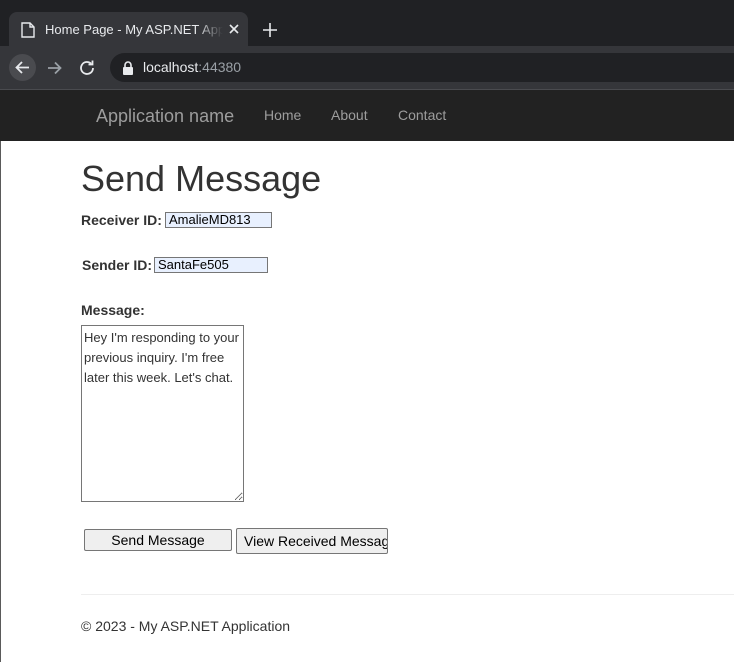 This screenshot has width=734, height=662. I want to click on nav-link-contact: Contact, so click(422, 115).